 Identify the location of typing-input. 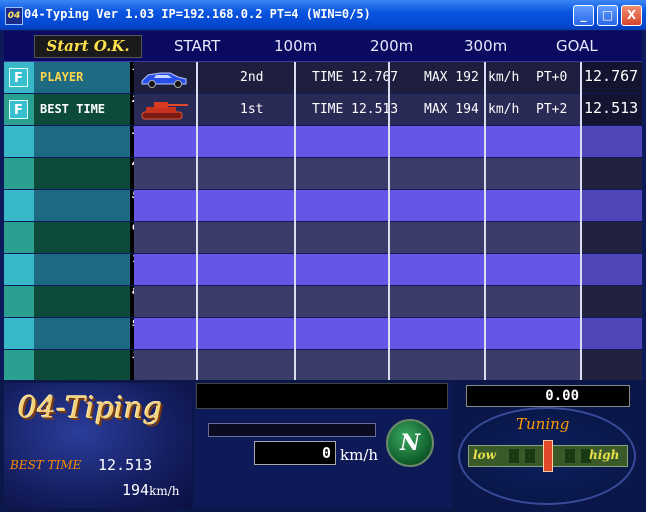
(322, 396).